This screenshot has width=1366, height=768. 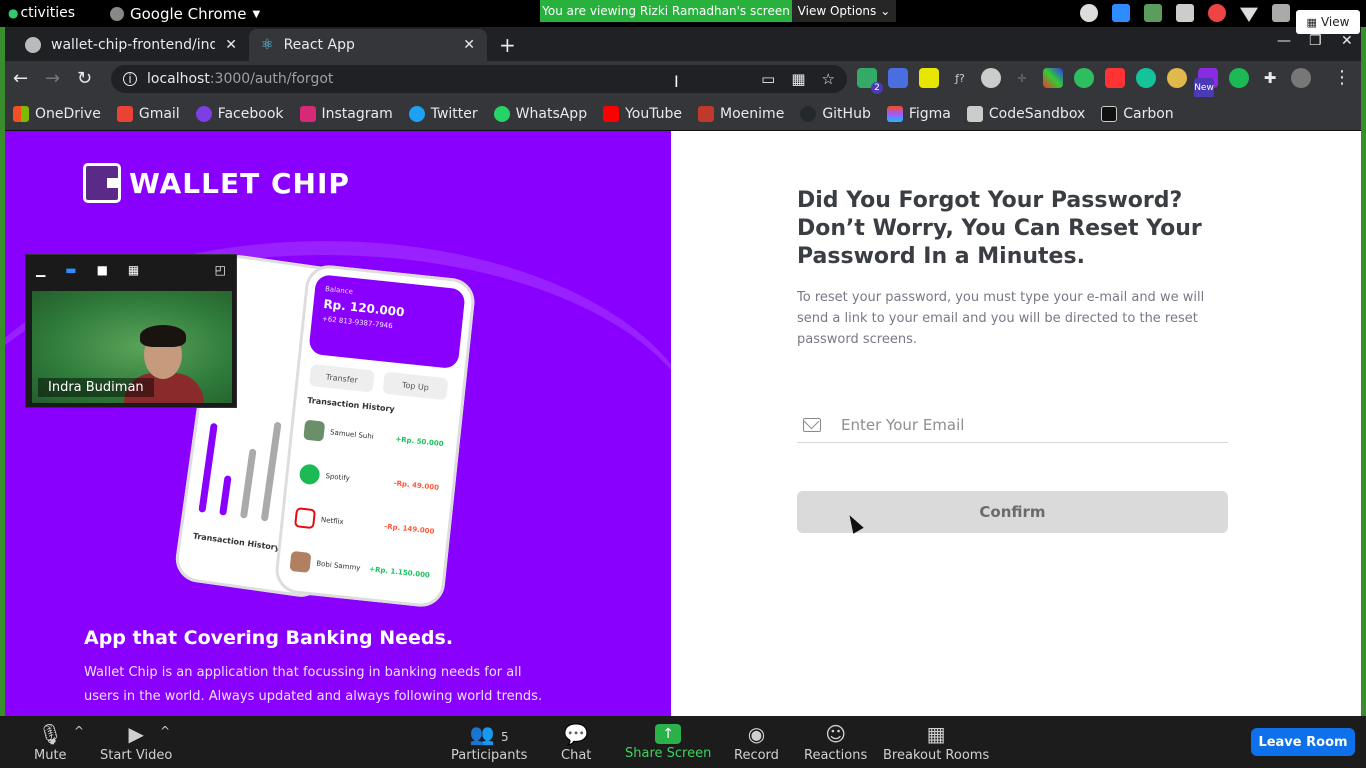 What do you see at coordinates (642, 113) in the screenshot?
I see `bookmark-youtube: YouTube` at bounding box center [642, 113].